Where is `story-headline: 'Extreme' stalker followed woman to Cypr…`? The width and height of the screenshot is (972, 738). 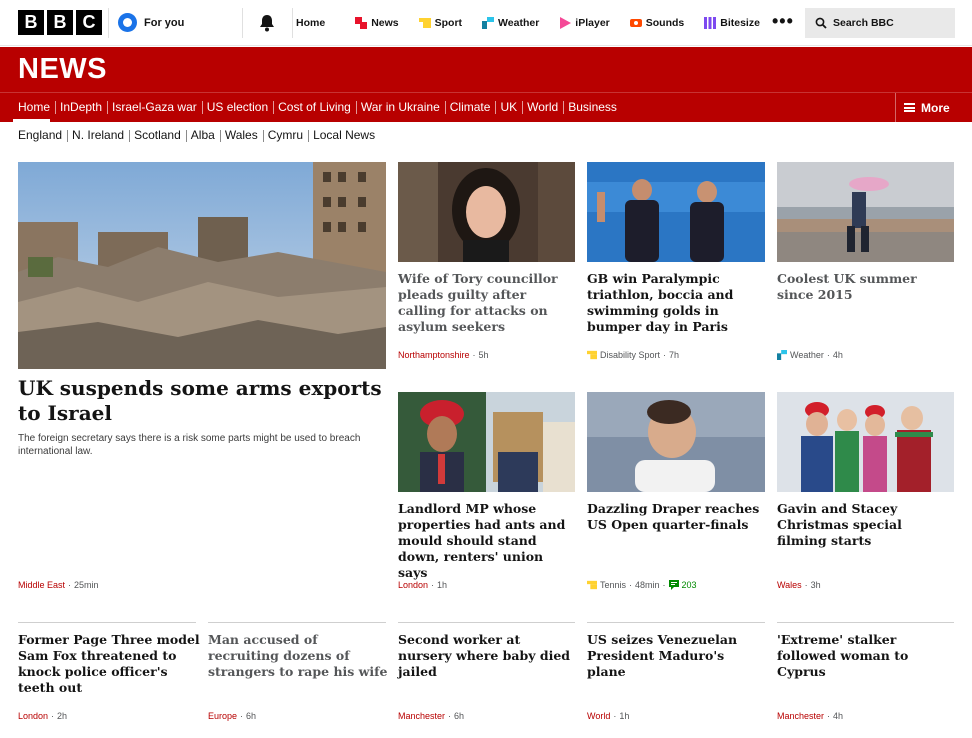 story-headline: 'Extreme' stalker followed woman to Cypr… is located at coordinates (865, 656).